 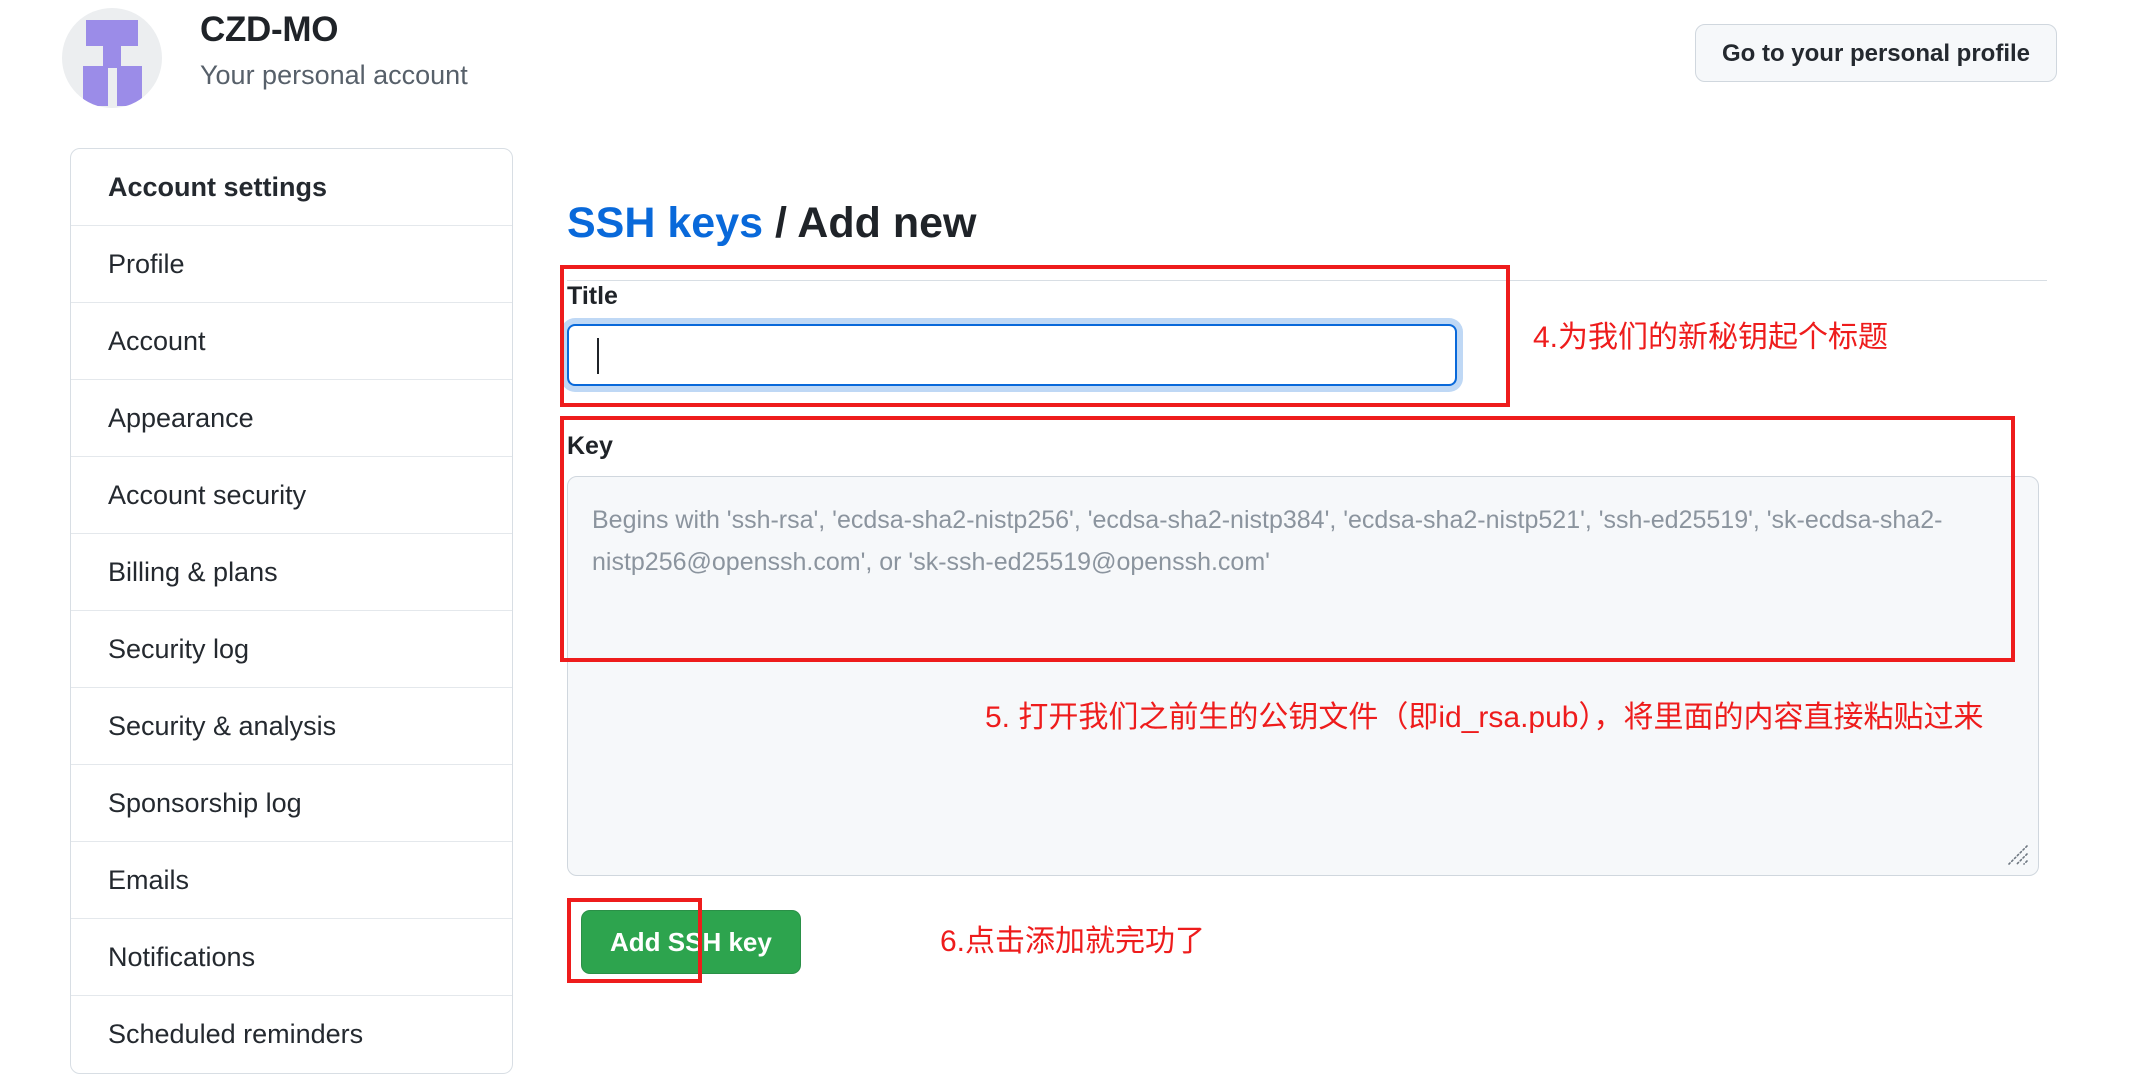 I want to click on add-ssh-key-button: Add SSH key, so click(x=691, y=942).